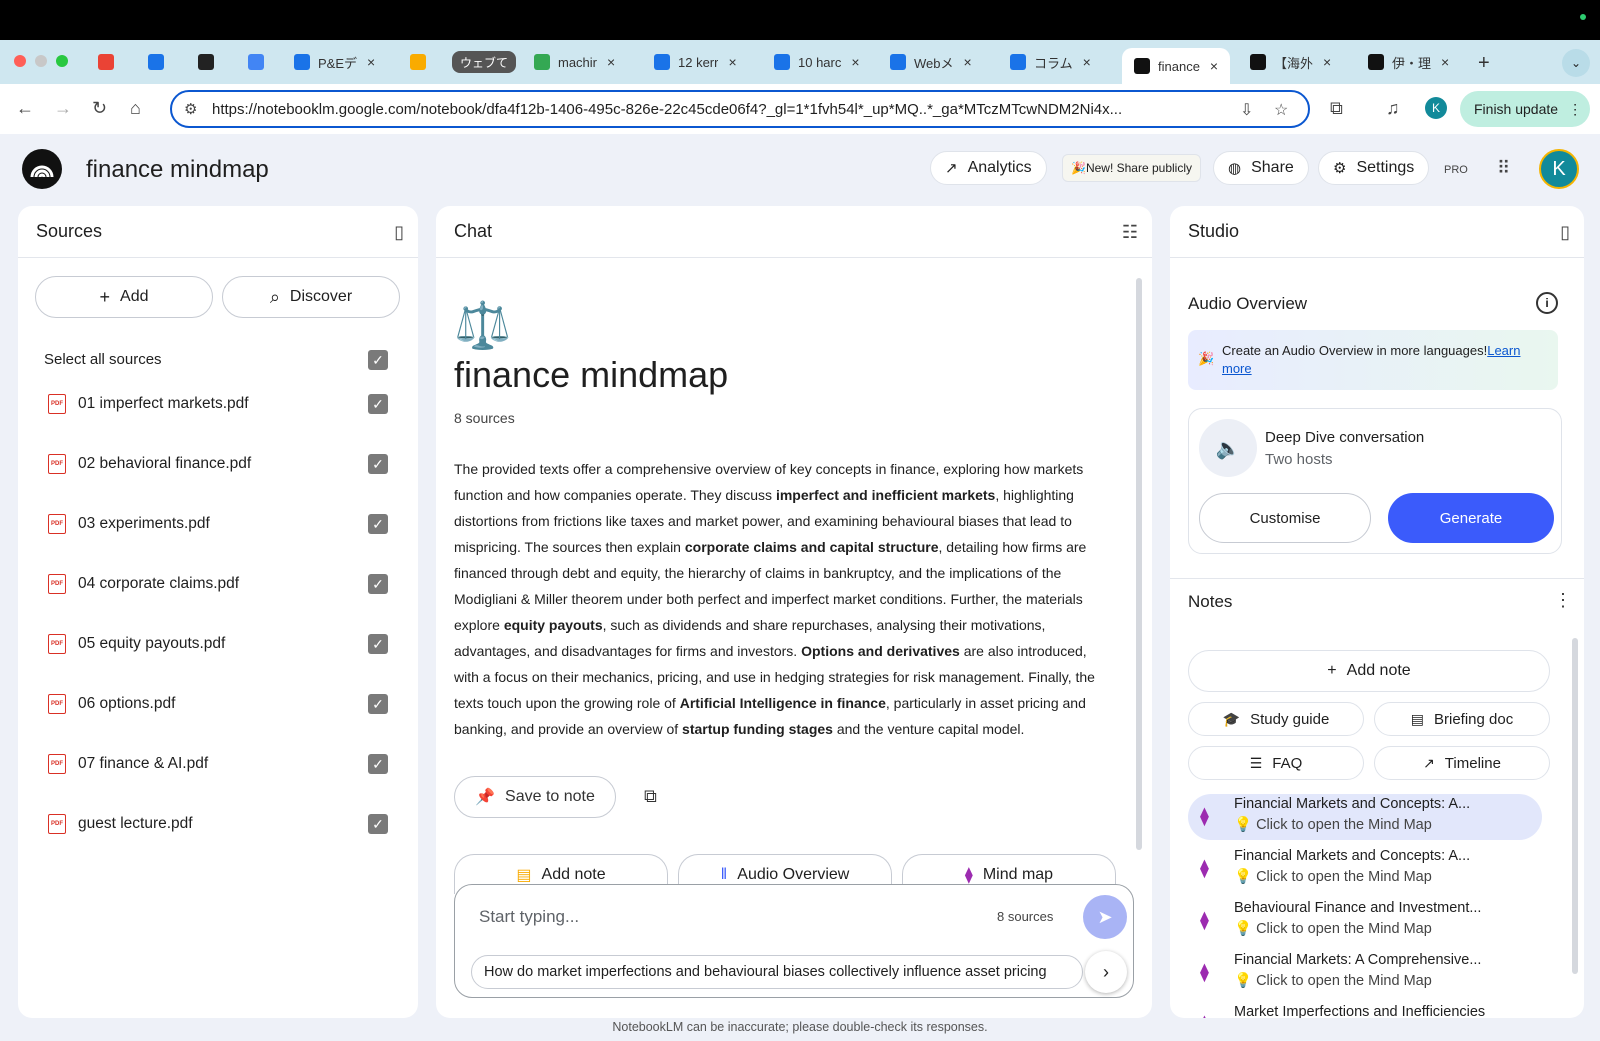  I want to click on browser-tab: 【海外 ×, so click(1290, 62).